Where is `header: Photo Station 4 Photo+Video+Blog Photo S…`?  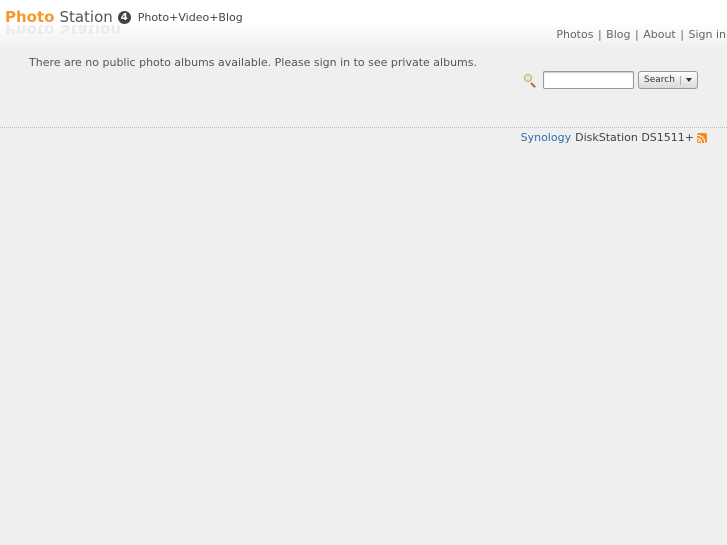 header: Photo Station 4 Photo+Video+Blog Photo S… is located at coordinates (363, 23).